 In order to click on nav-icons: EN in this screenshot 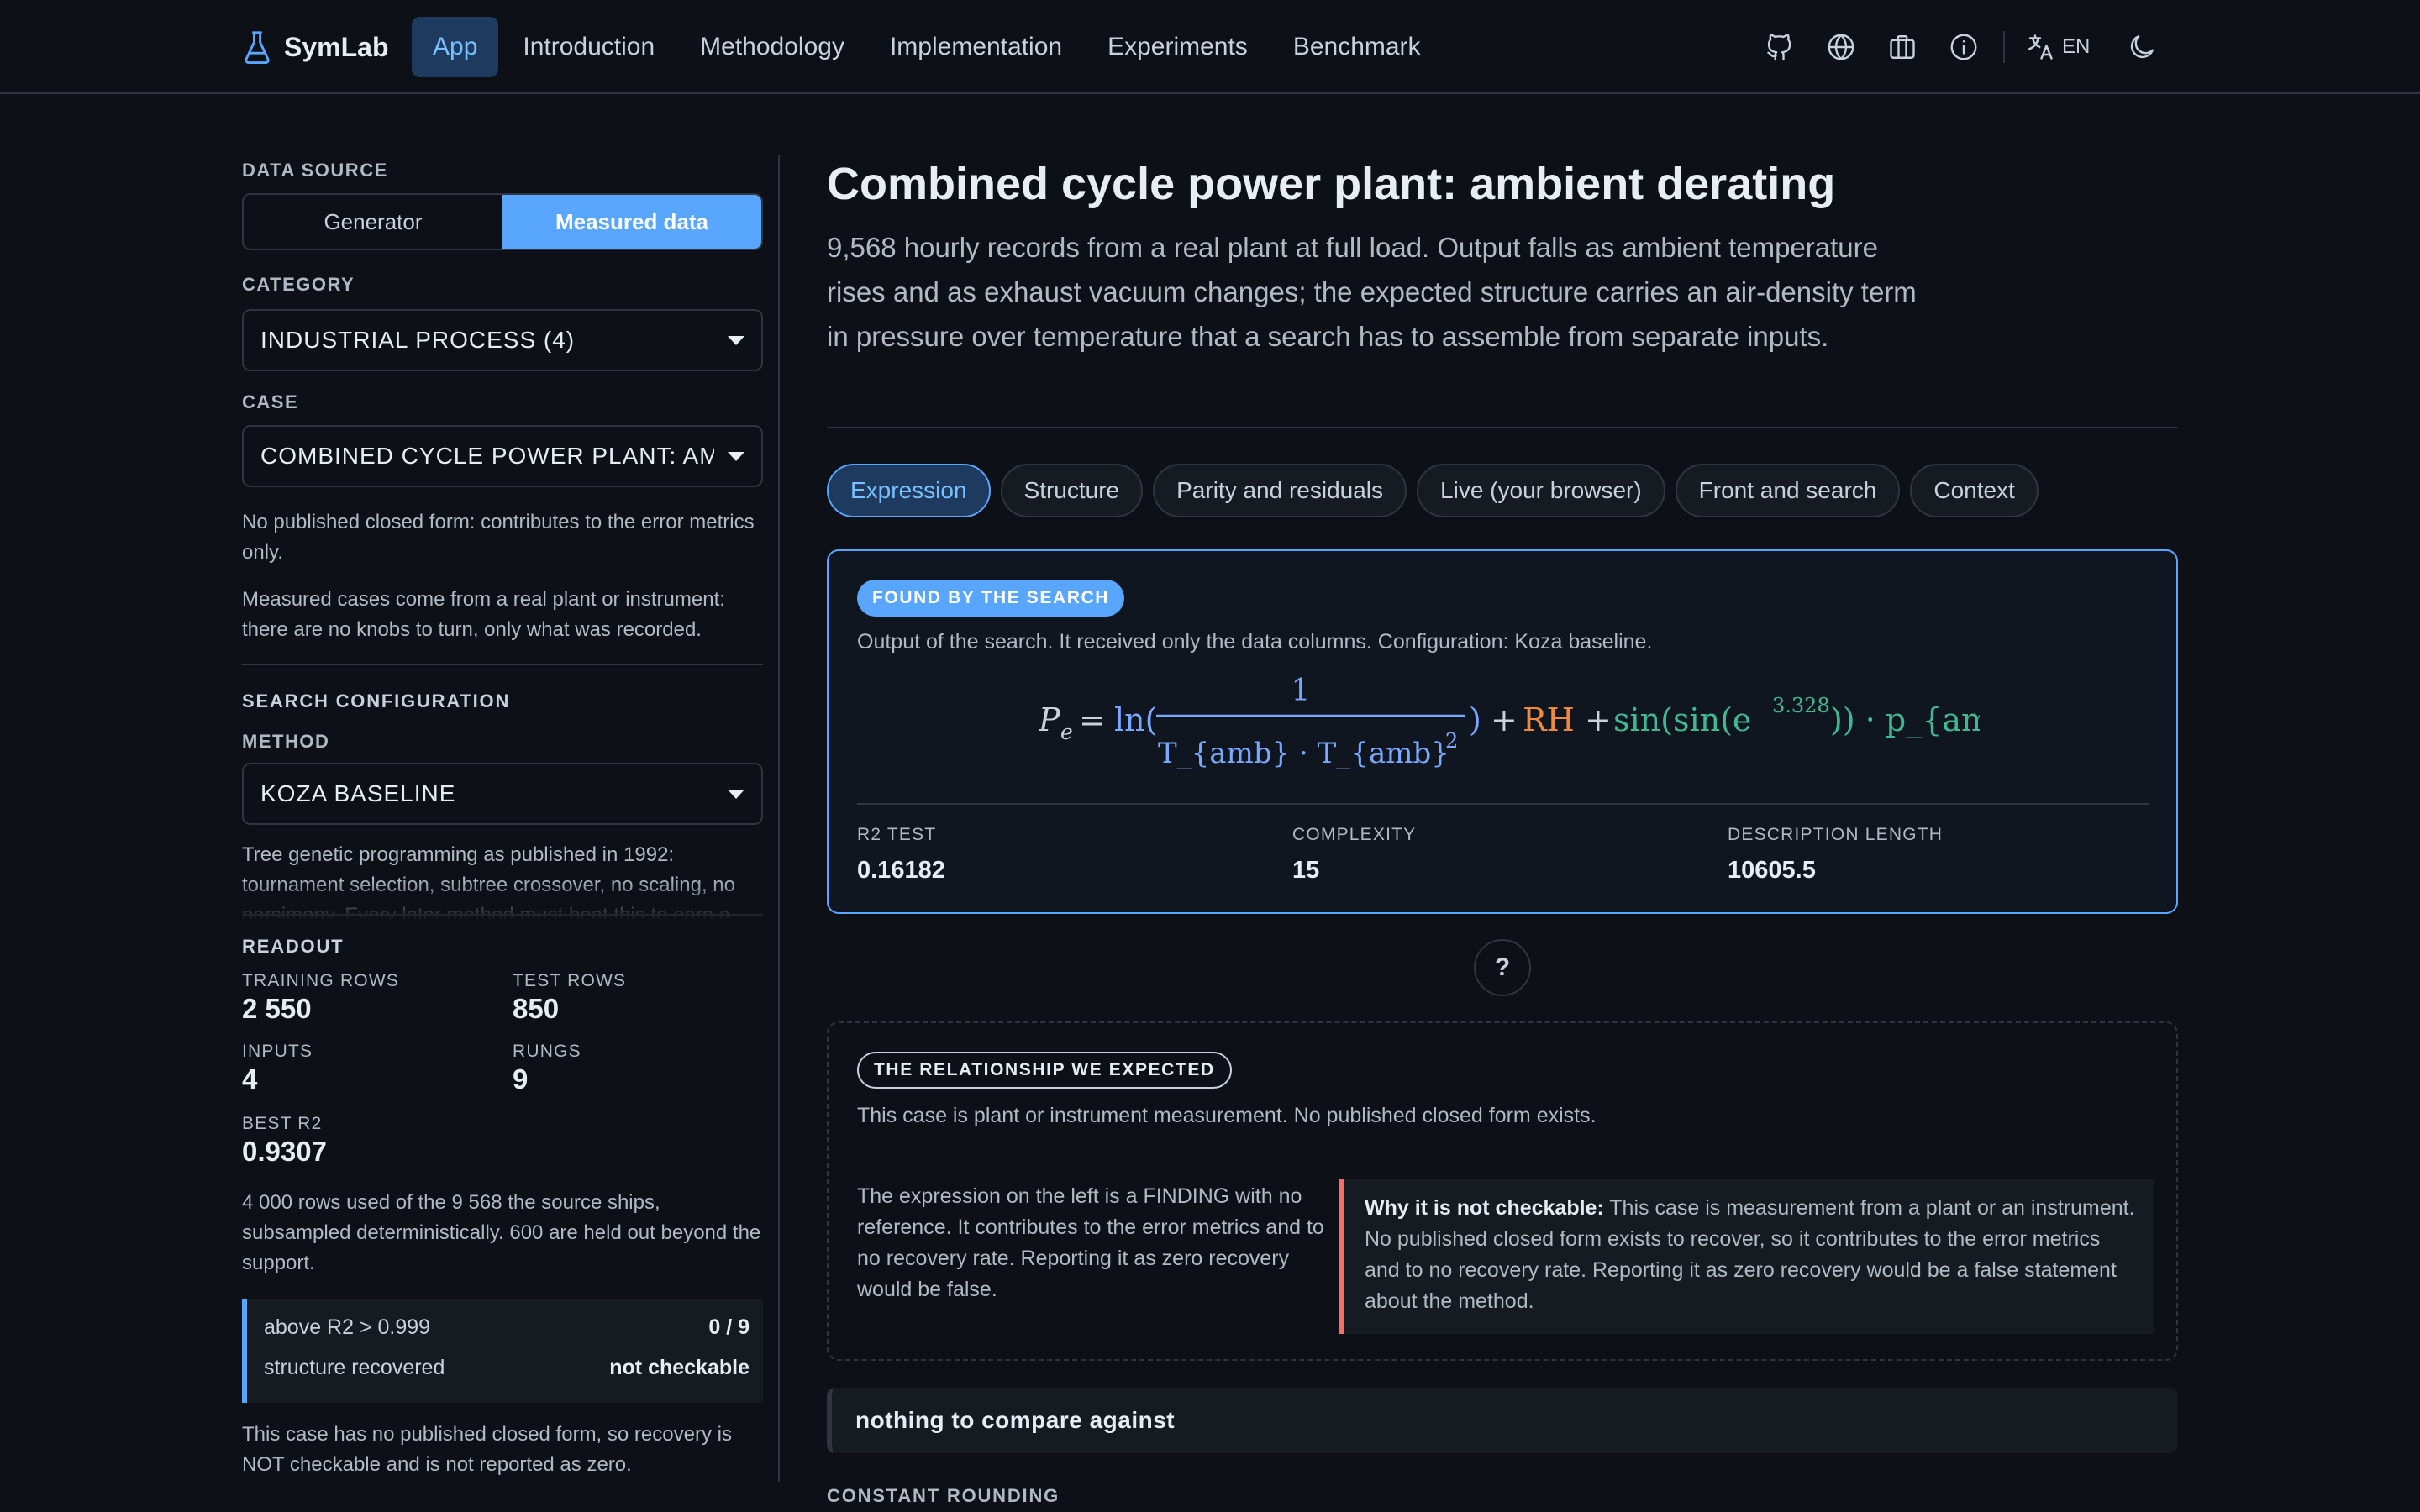, I will do `click(1973, 47)`.